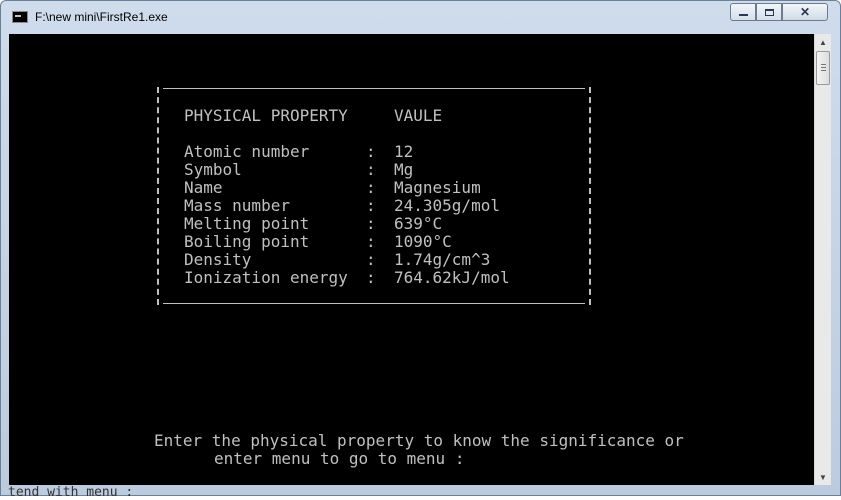 This screenshot has width=841, height=500. Describe the element at coordinates (247, 151) in the screenshot. I see `row-label: Atomic number` at that location.